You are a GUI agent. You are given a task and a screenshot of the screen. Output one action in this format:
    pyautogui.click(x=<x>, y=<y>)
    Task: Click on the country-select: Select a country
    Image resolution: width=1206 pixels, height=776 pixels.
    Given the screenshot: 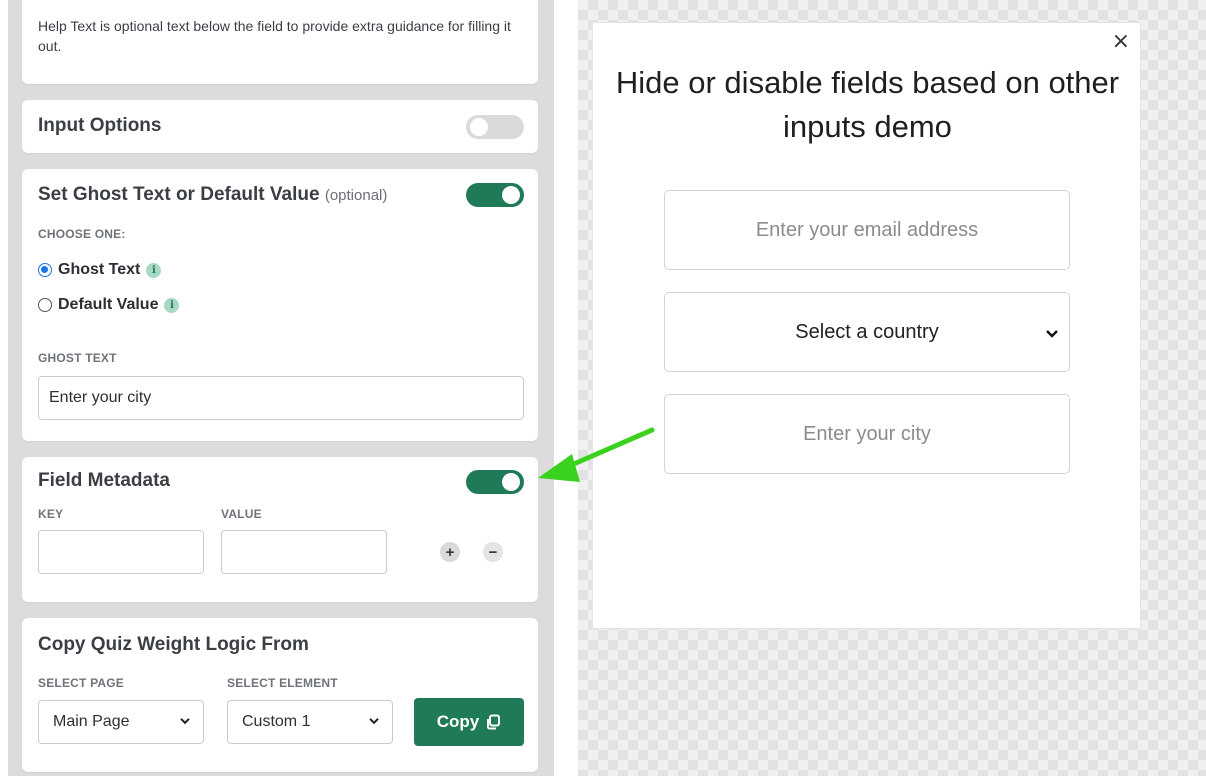 What is the action you would take?
    pyautogui.click(x=867, y=332)
    